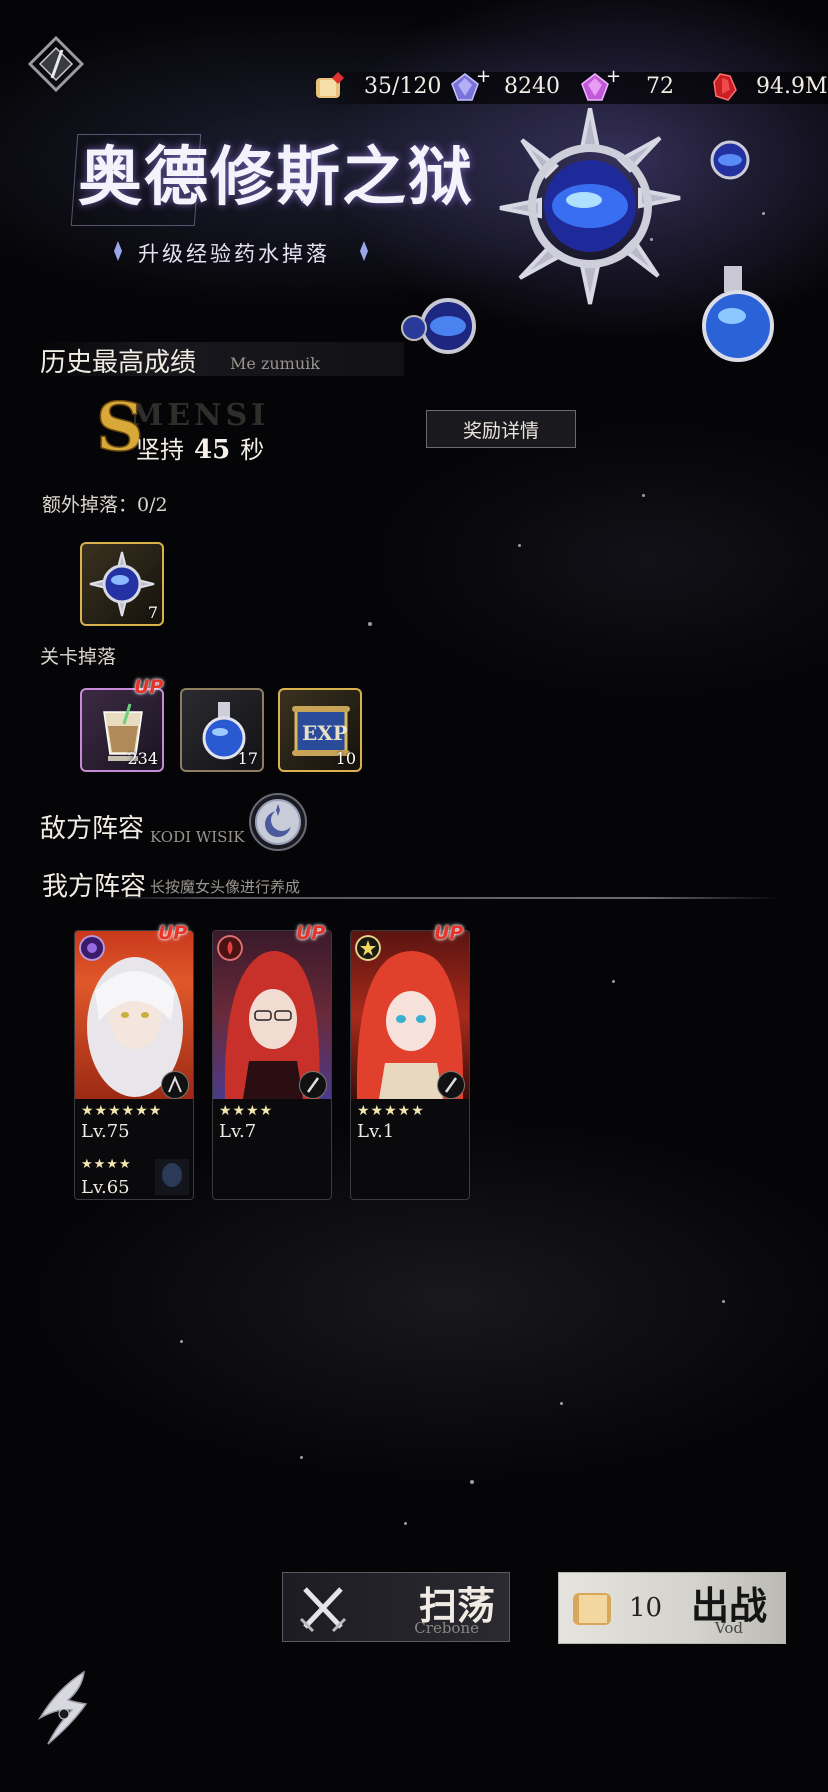 The height and width of the screenshot is (1792, 828). What do you see at coordinates (200, 415) in the screenshot?
I see `rank-ghost-text: MENSI` at bounding box center [200, 415].